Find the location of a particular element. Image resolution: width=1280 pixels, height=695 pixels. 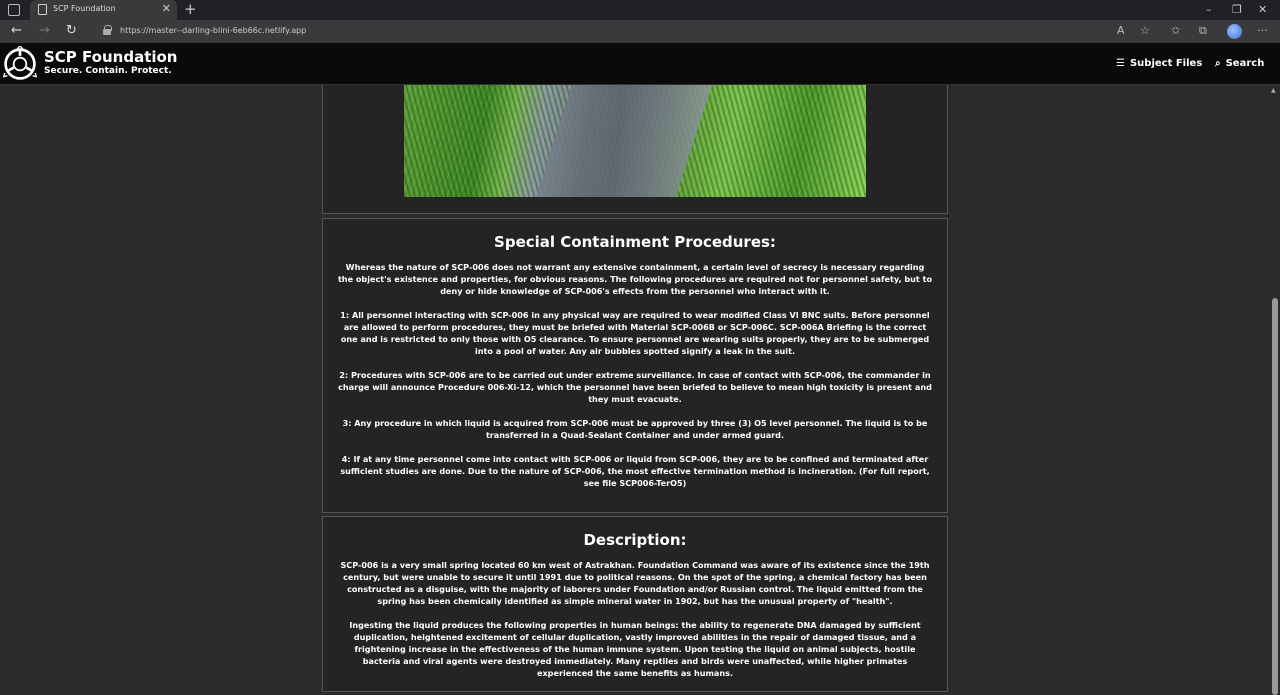

lock-icon is located at coordinates (107, 30).